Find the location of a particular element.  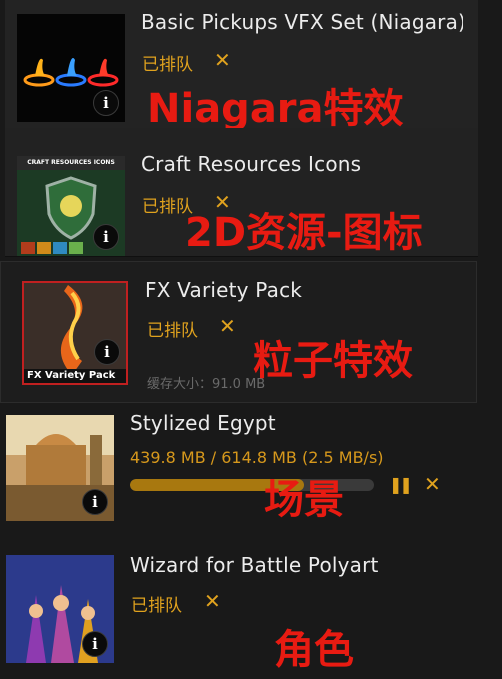

thumbnail-wizard: i is located at coordinates (60, 609).